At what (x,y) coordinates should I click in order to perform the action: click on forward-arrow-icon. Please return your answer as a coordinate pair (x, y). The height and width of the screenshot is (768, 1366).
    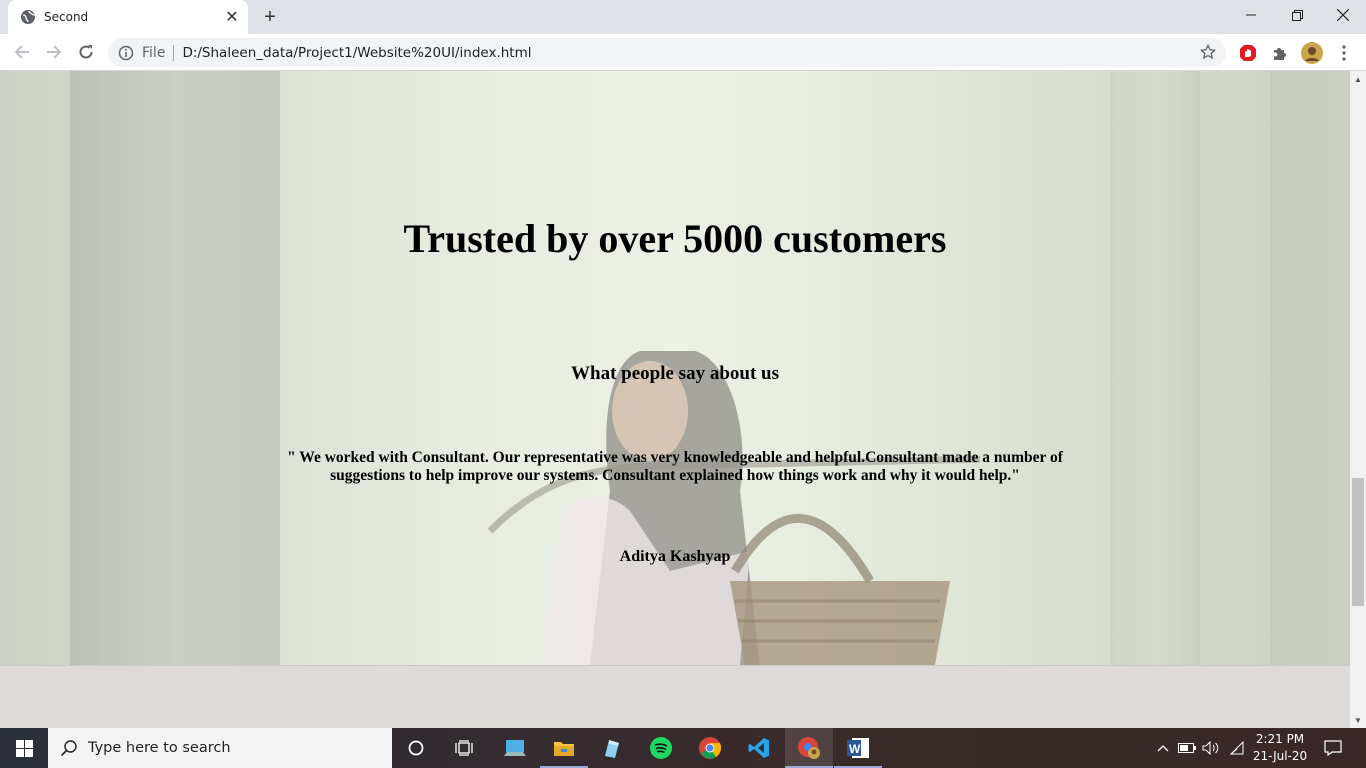
    Looking at the image, I should click on (54, 52).